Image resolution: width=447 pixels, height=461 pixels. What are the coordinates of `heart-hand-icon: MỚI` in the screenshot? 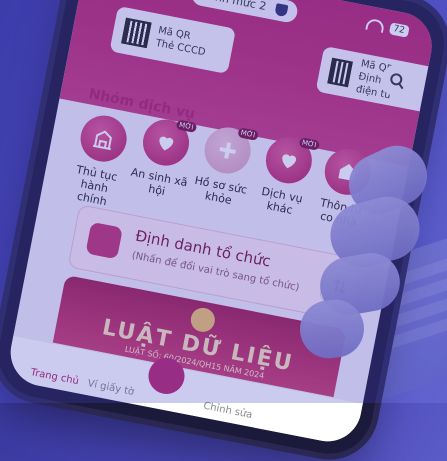 It's located at (168, 142).